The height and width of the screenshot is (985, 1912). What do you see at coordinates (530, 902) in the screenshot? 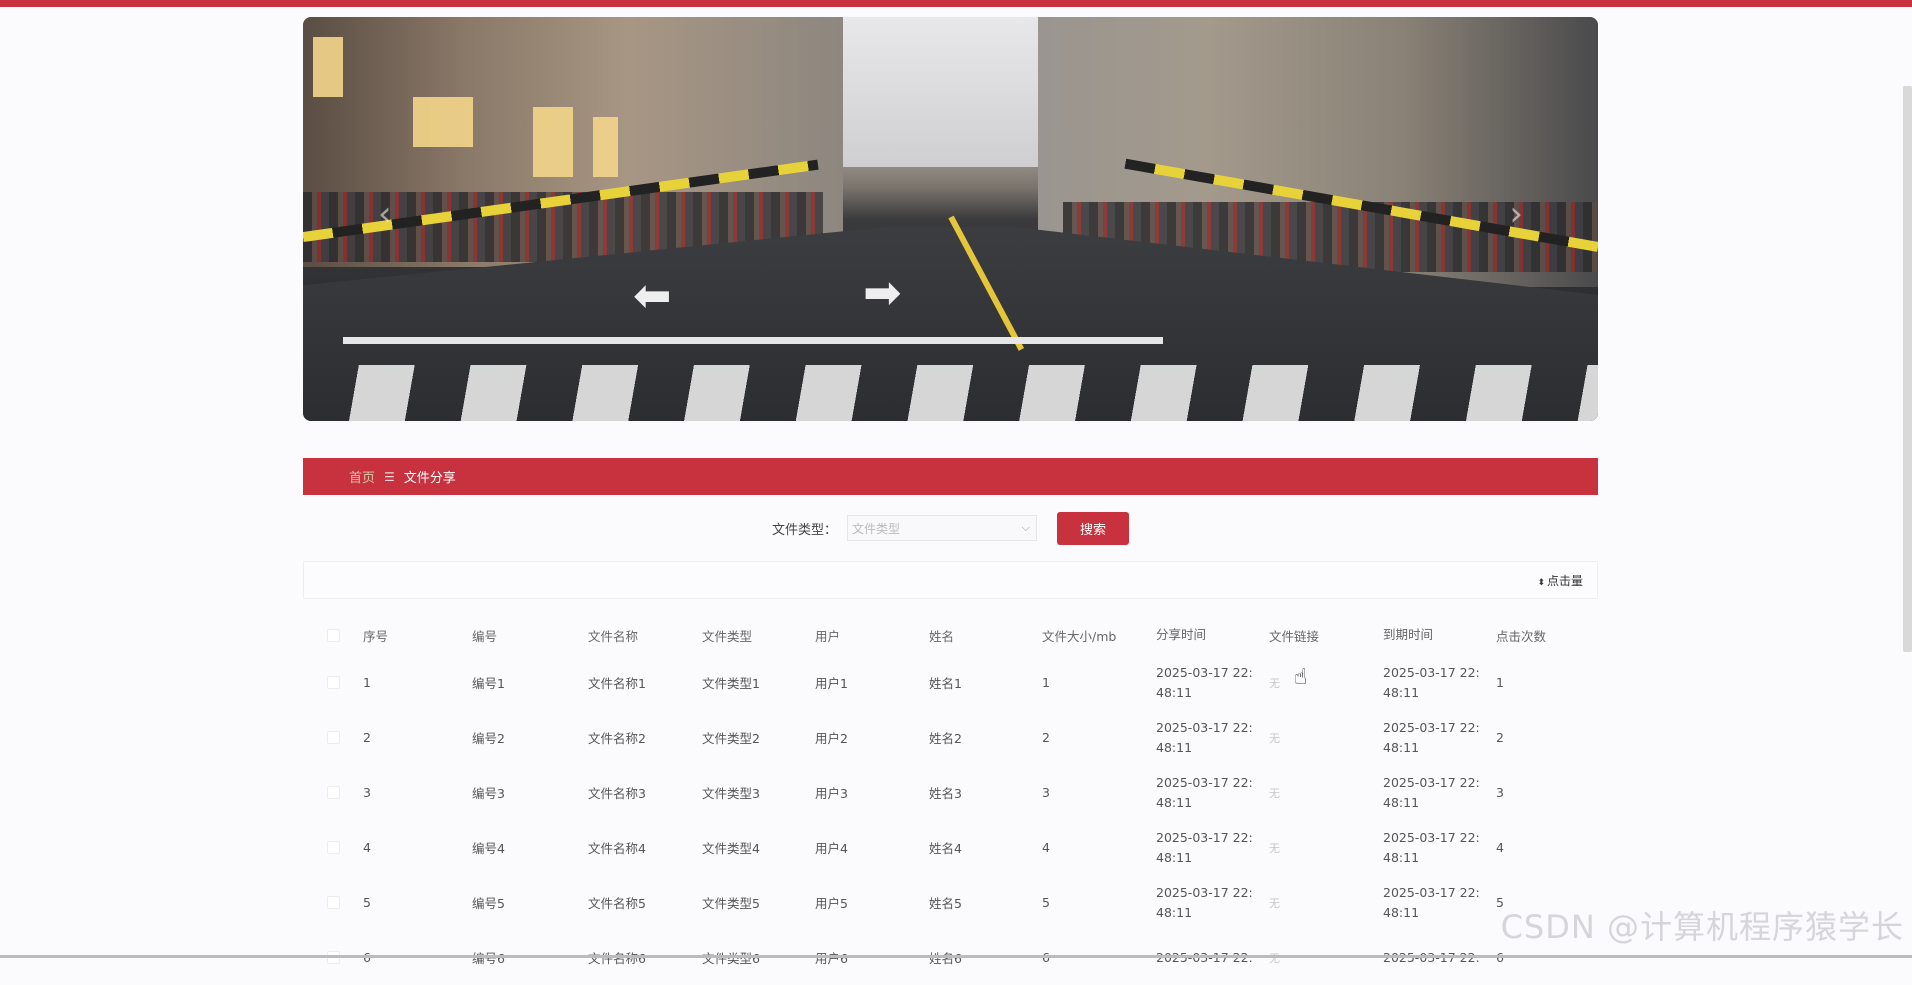
I see `cell-number: 编号5` at bounding box center [530, 902].